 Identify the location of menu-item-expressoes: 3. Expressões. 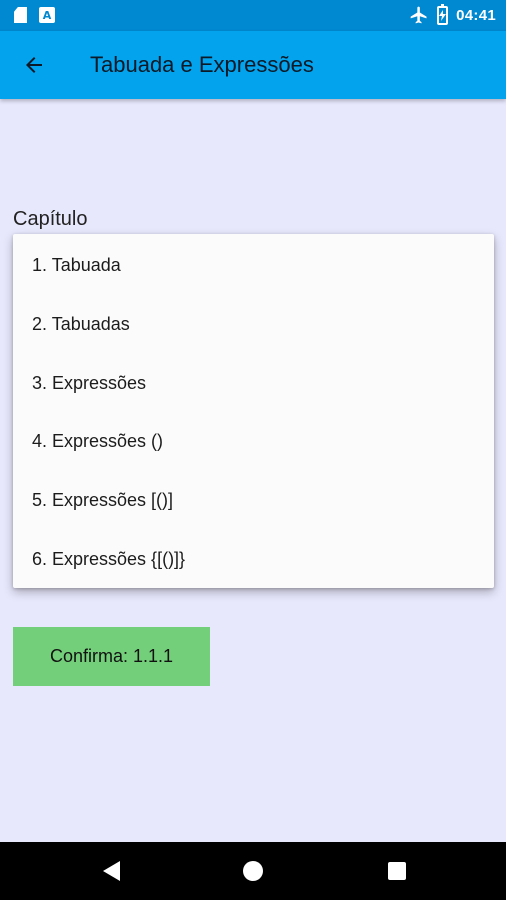
(253, 383).